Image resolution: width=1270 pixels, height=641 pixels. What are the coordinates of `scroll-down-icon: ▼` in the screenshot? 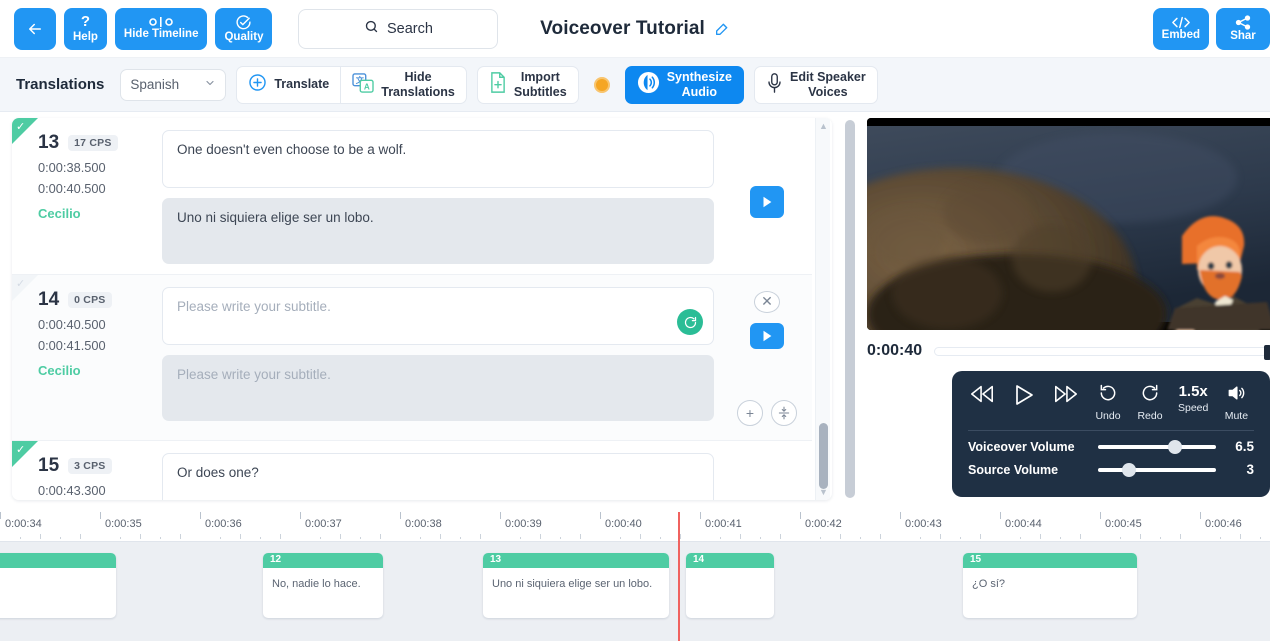 It's located at (823, 492).